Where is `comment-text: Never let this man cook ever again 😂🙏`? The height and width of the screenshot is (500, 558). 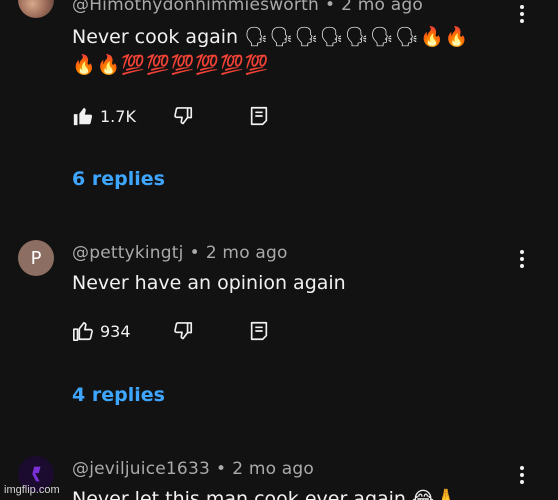
comment-text: Never let this man cook ever again 😂🙏 is located at coordinates (265, 493).